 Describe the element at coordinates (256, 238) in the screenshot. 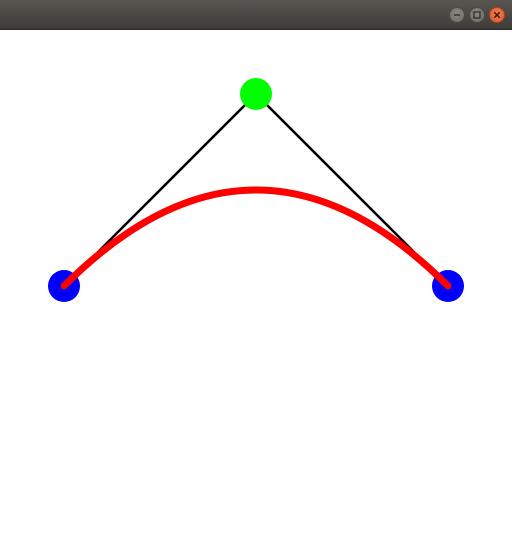

I see `bezier-curve` at that location.